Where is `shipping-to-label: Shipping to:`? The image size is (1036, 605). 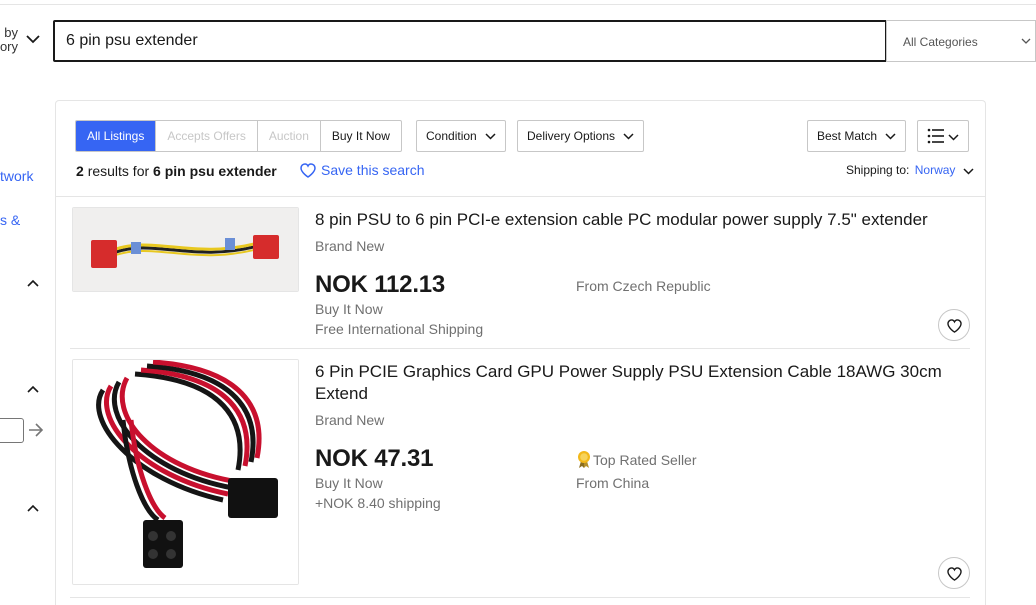
shipping-to-label: Shipping to: is located at coordinates (878, 170).